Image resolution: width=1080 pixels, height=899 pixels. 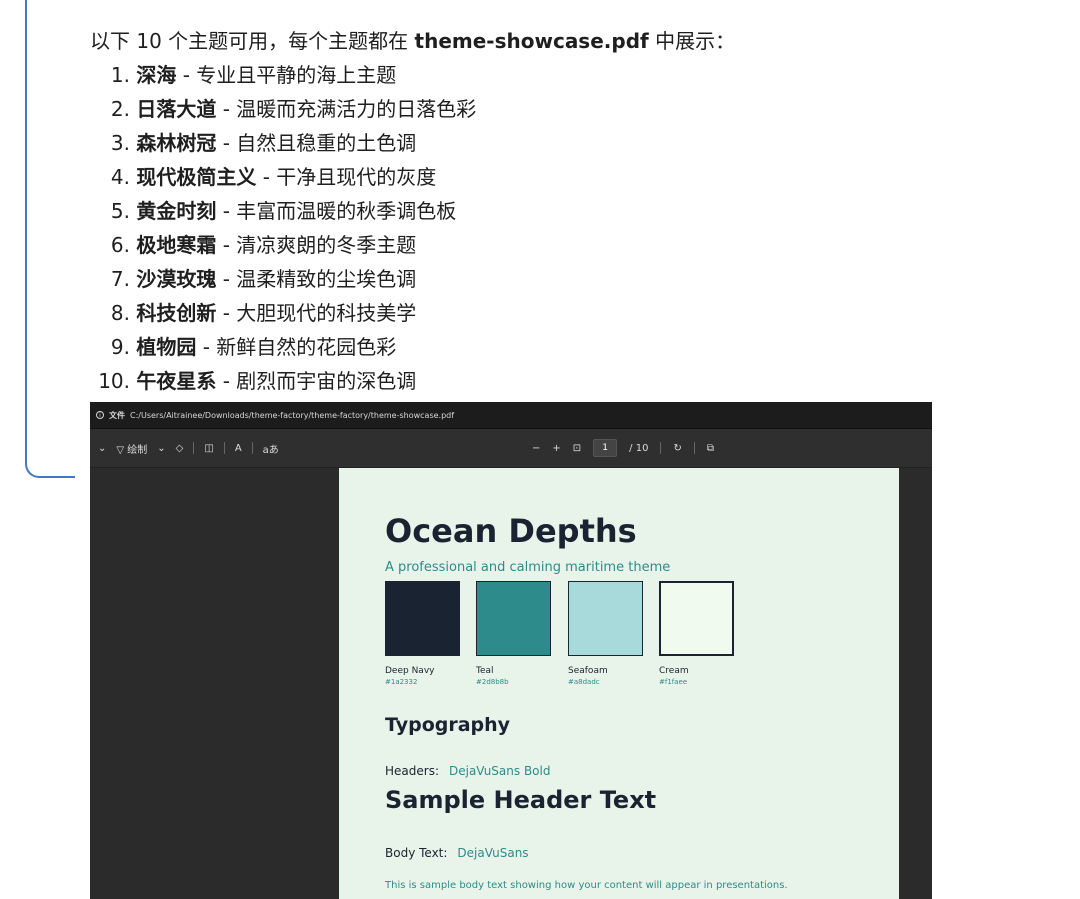 What do you see at coordinates (263, 313) in the screenshot?
I see `list-item: 8. 科技创新 - 大胆现代的科技美学` at bounding box center [263, 313].